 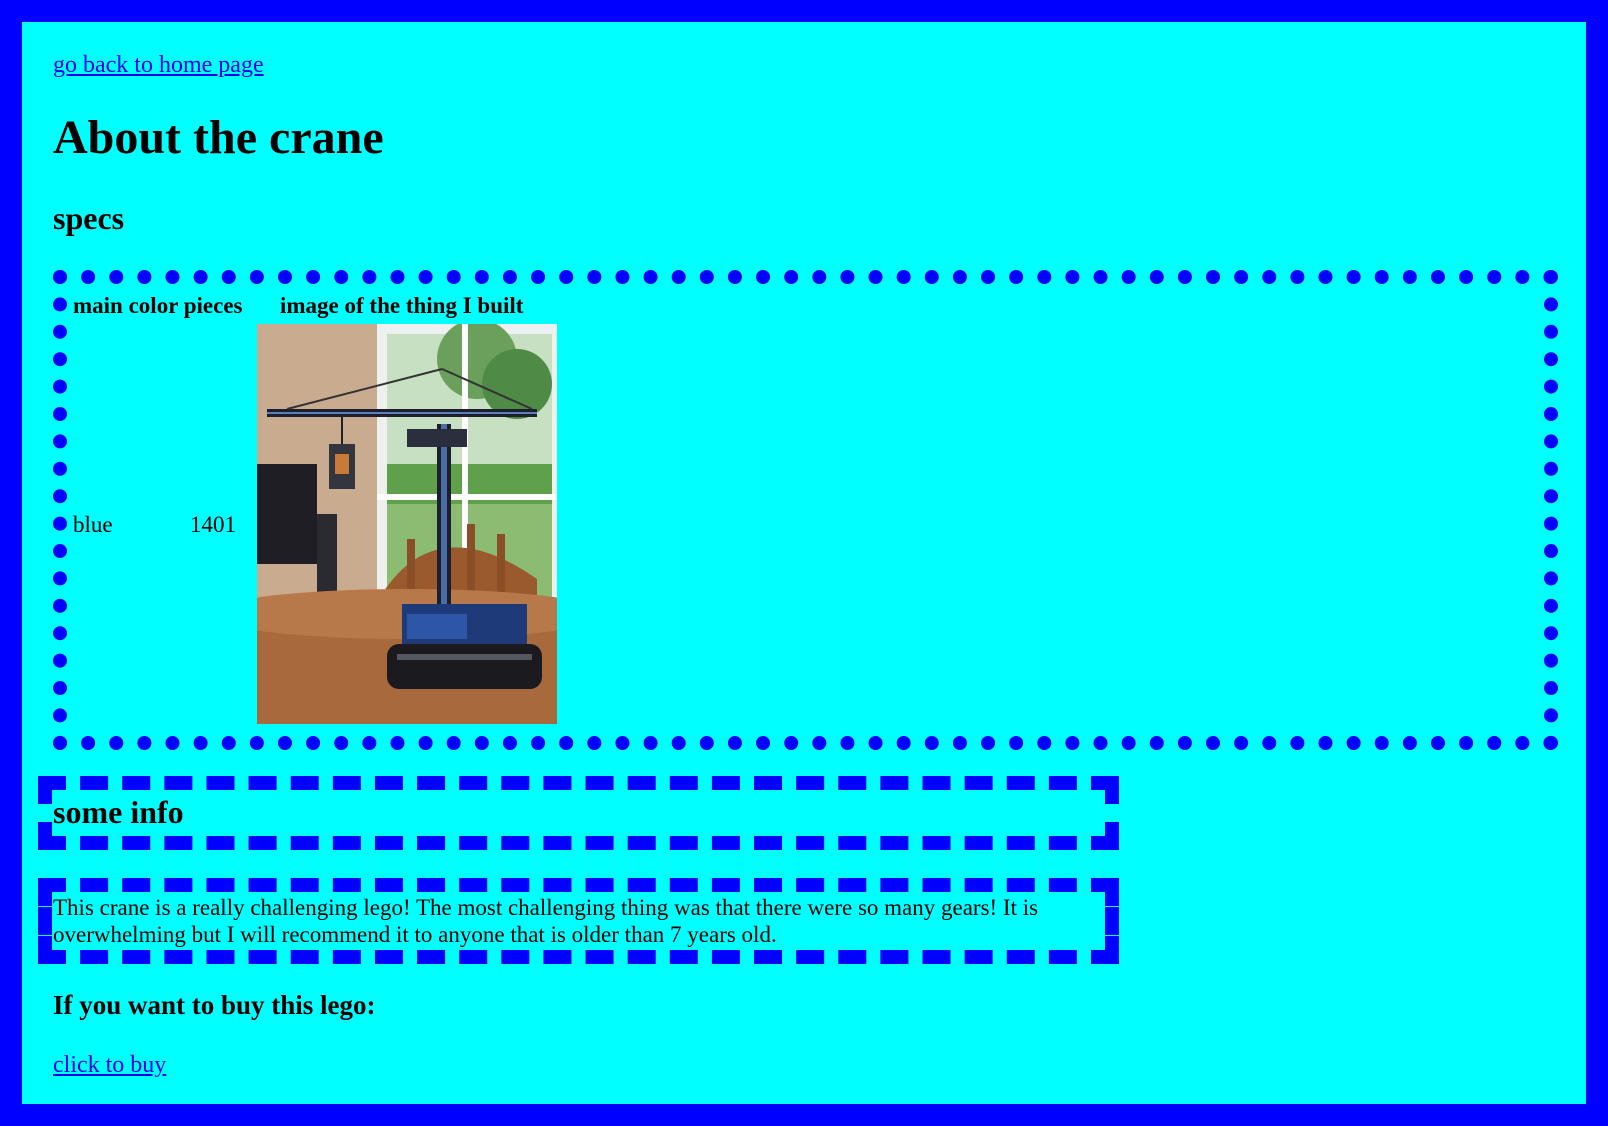 I want to click on cell-pieces: 1401, so click(x=213, y=524).